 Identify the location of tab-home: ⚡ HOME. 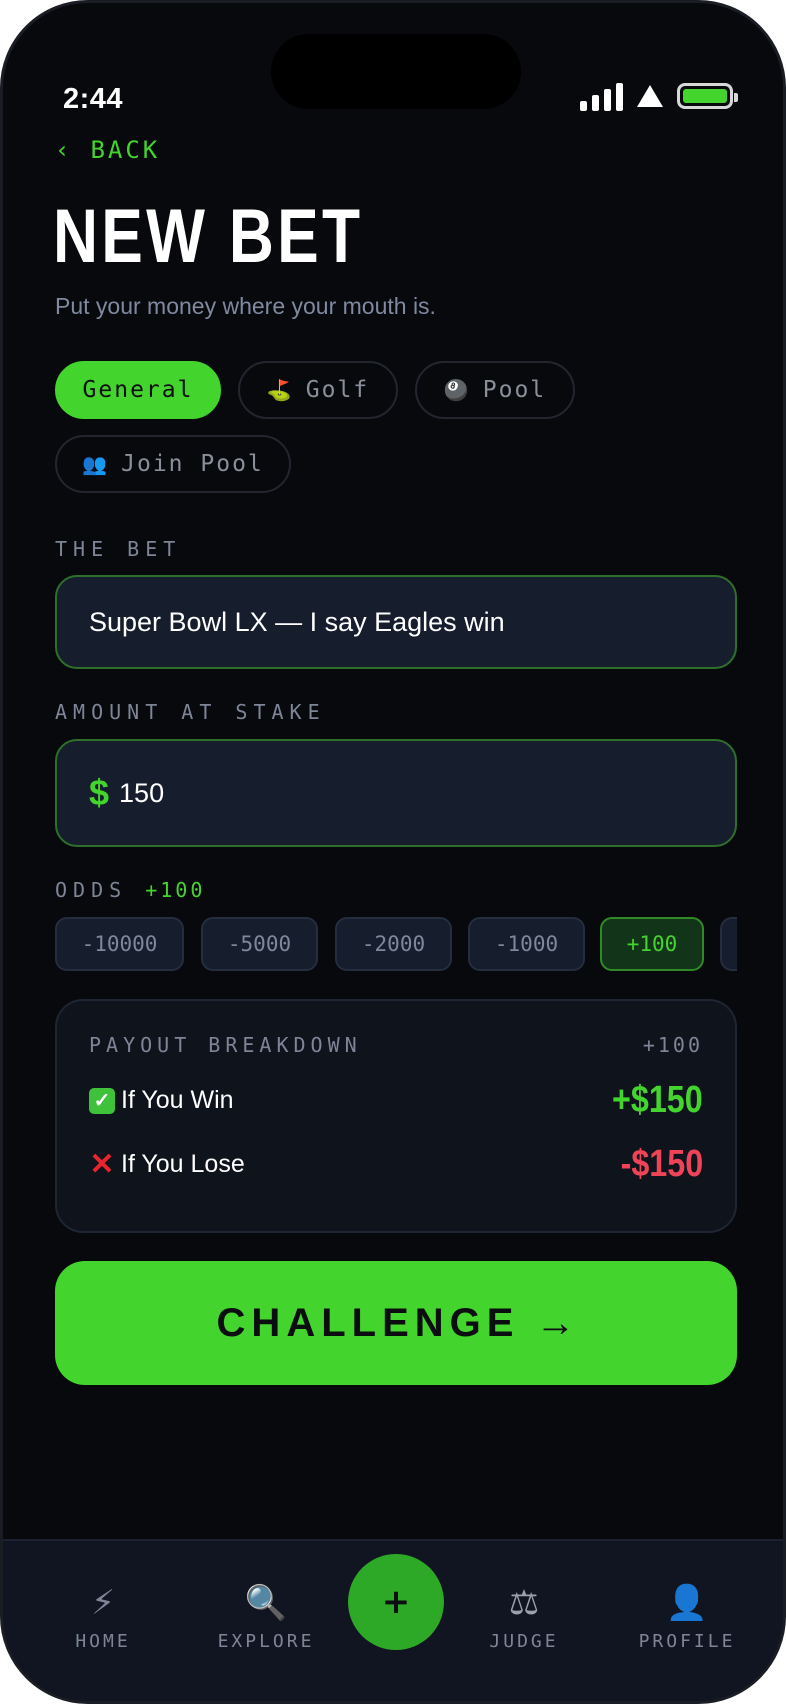
(103, 1616).